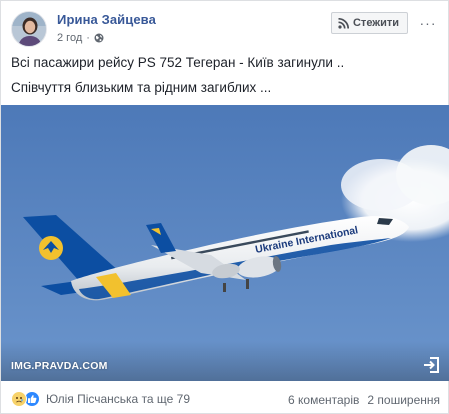 Image resolution: width=449 pixels, height=414 pixels. I want to click on follow-button: Стежити, so click(369, 23).